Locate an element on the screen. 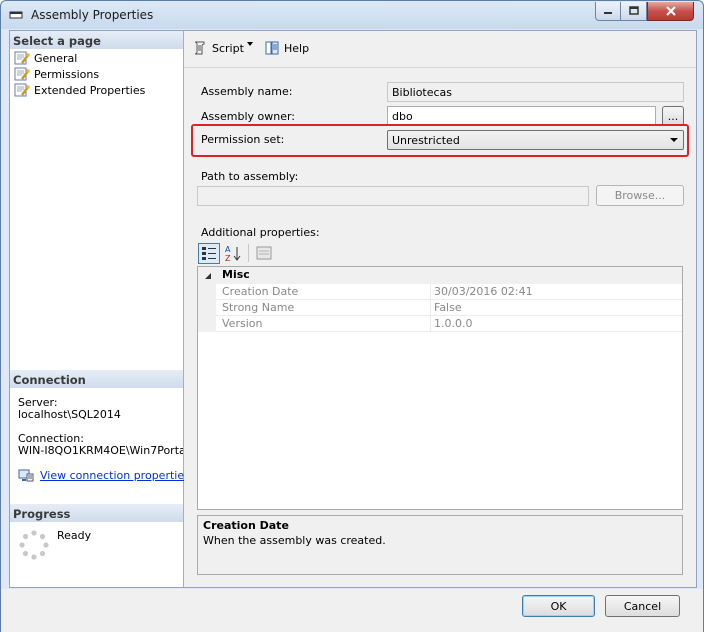 Image resolution: width=704 pixels, height=632 pixels. categorized-icon is located at coordinates (209, 253).